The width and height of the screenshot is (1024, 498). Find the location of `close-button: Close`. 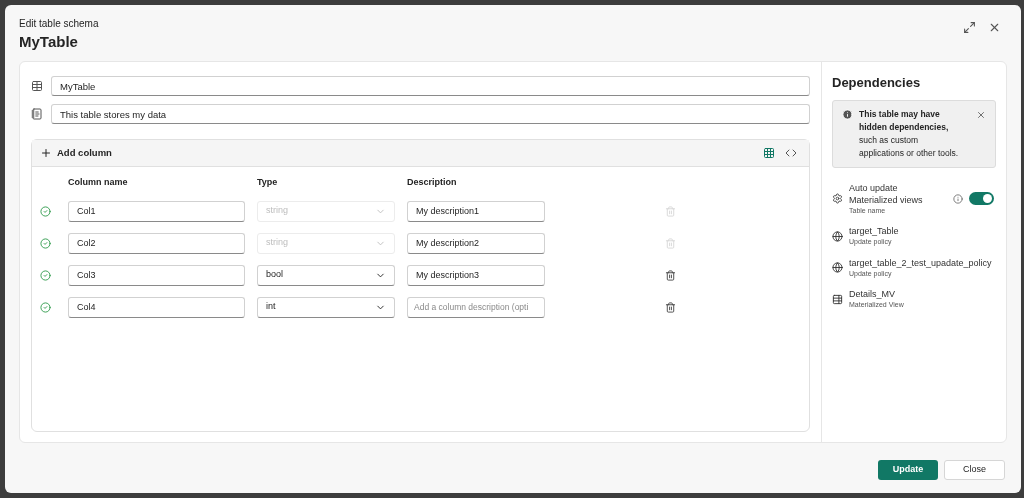

close-button: Close is located at coordinates (974, 470).